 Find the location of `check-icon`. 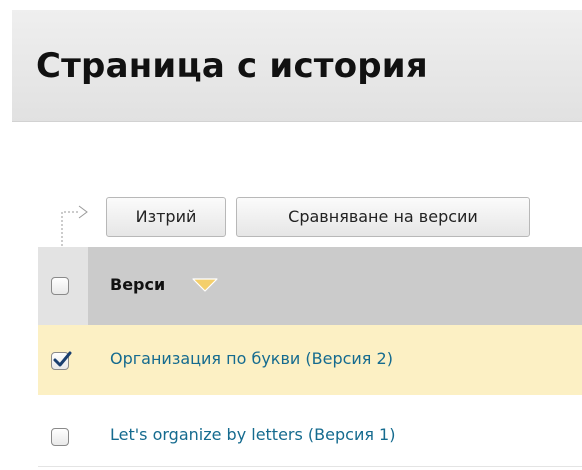

check-icon is located at coordinates (62, 359).